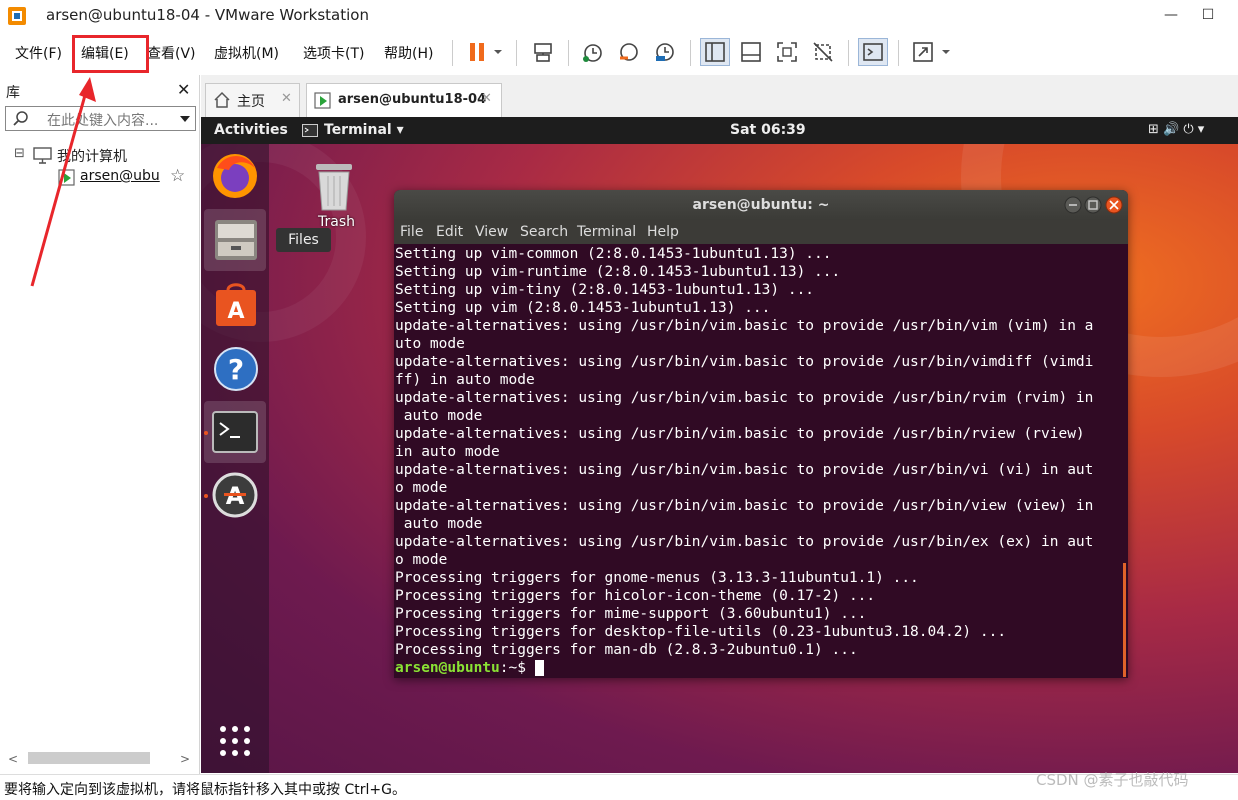  I want to click on terminal-line: in auto mode, so click(447, 452).